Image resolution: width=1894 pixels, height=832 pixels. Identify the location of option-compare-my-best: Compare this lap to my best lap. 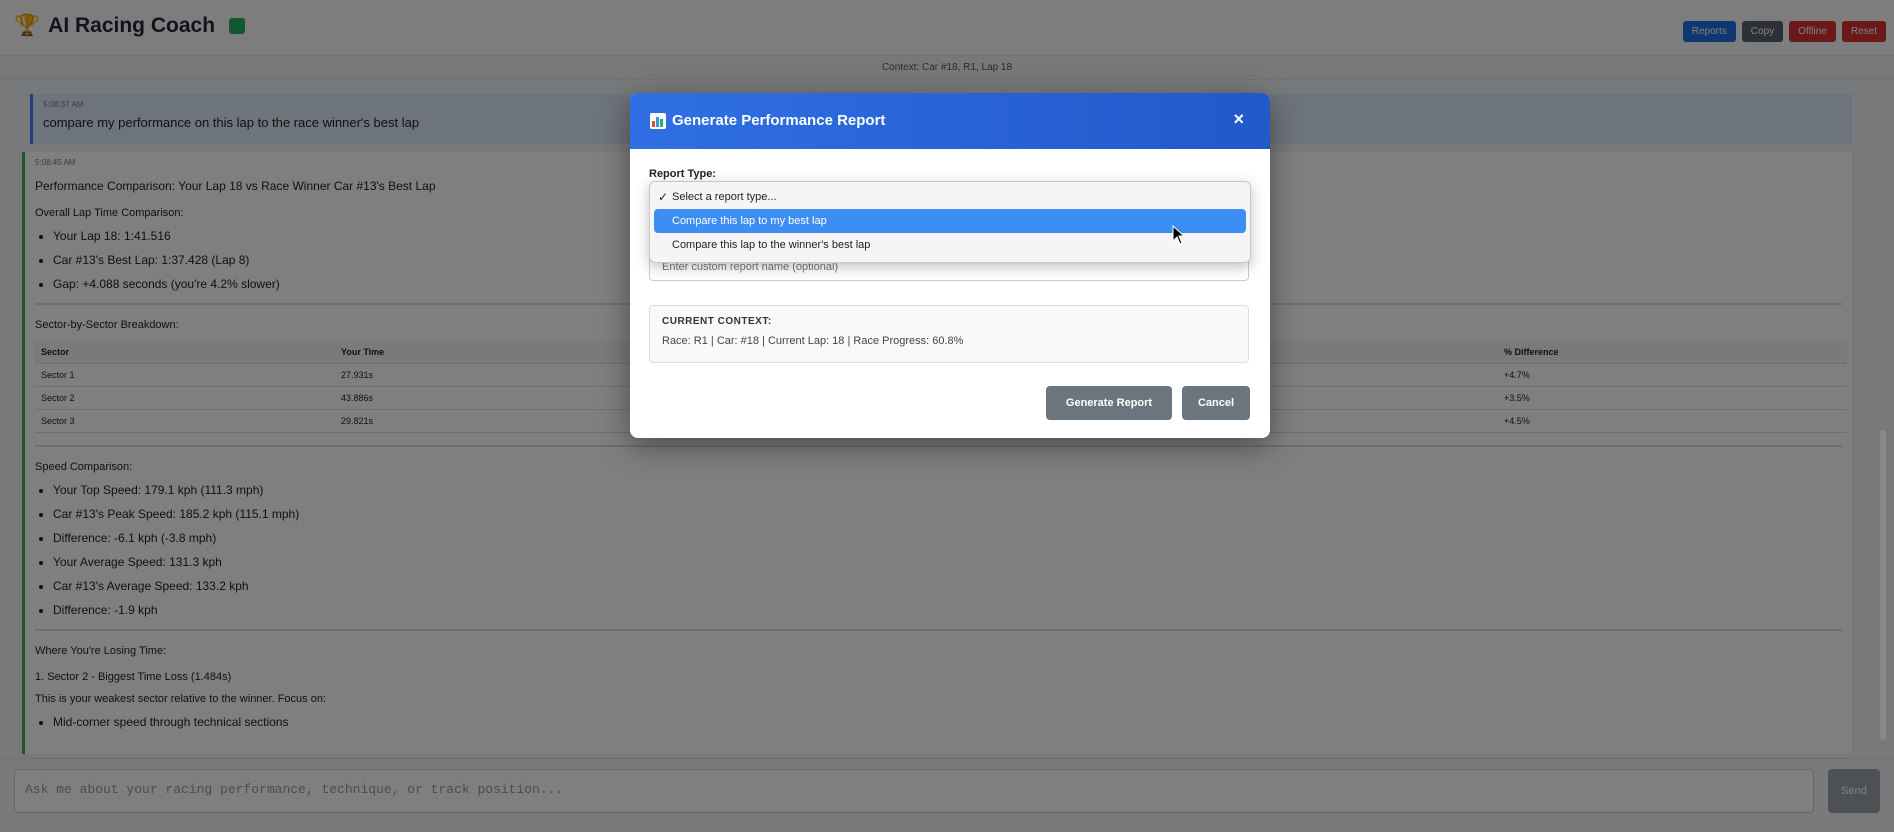
(950, 221).